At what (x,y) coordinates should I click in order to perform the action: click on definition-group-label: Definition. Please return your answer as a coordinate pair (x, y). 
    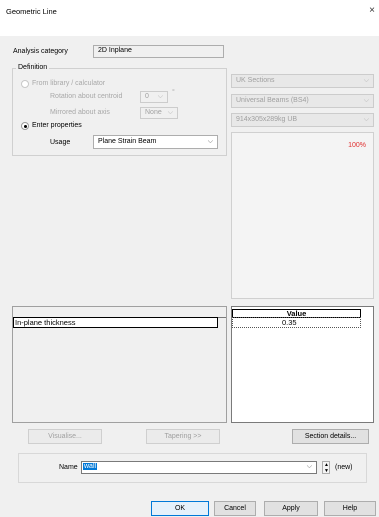
    Looking at the image, I should click on (33, 67).